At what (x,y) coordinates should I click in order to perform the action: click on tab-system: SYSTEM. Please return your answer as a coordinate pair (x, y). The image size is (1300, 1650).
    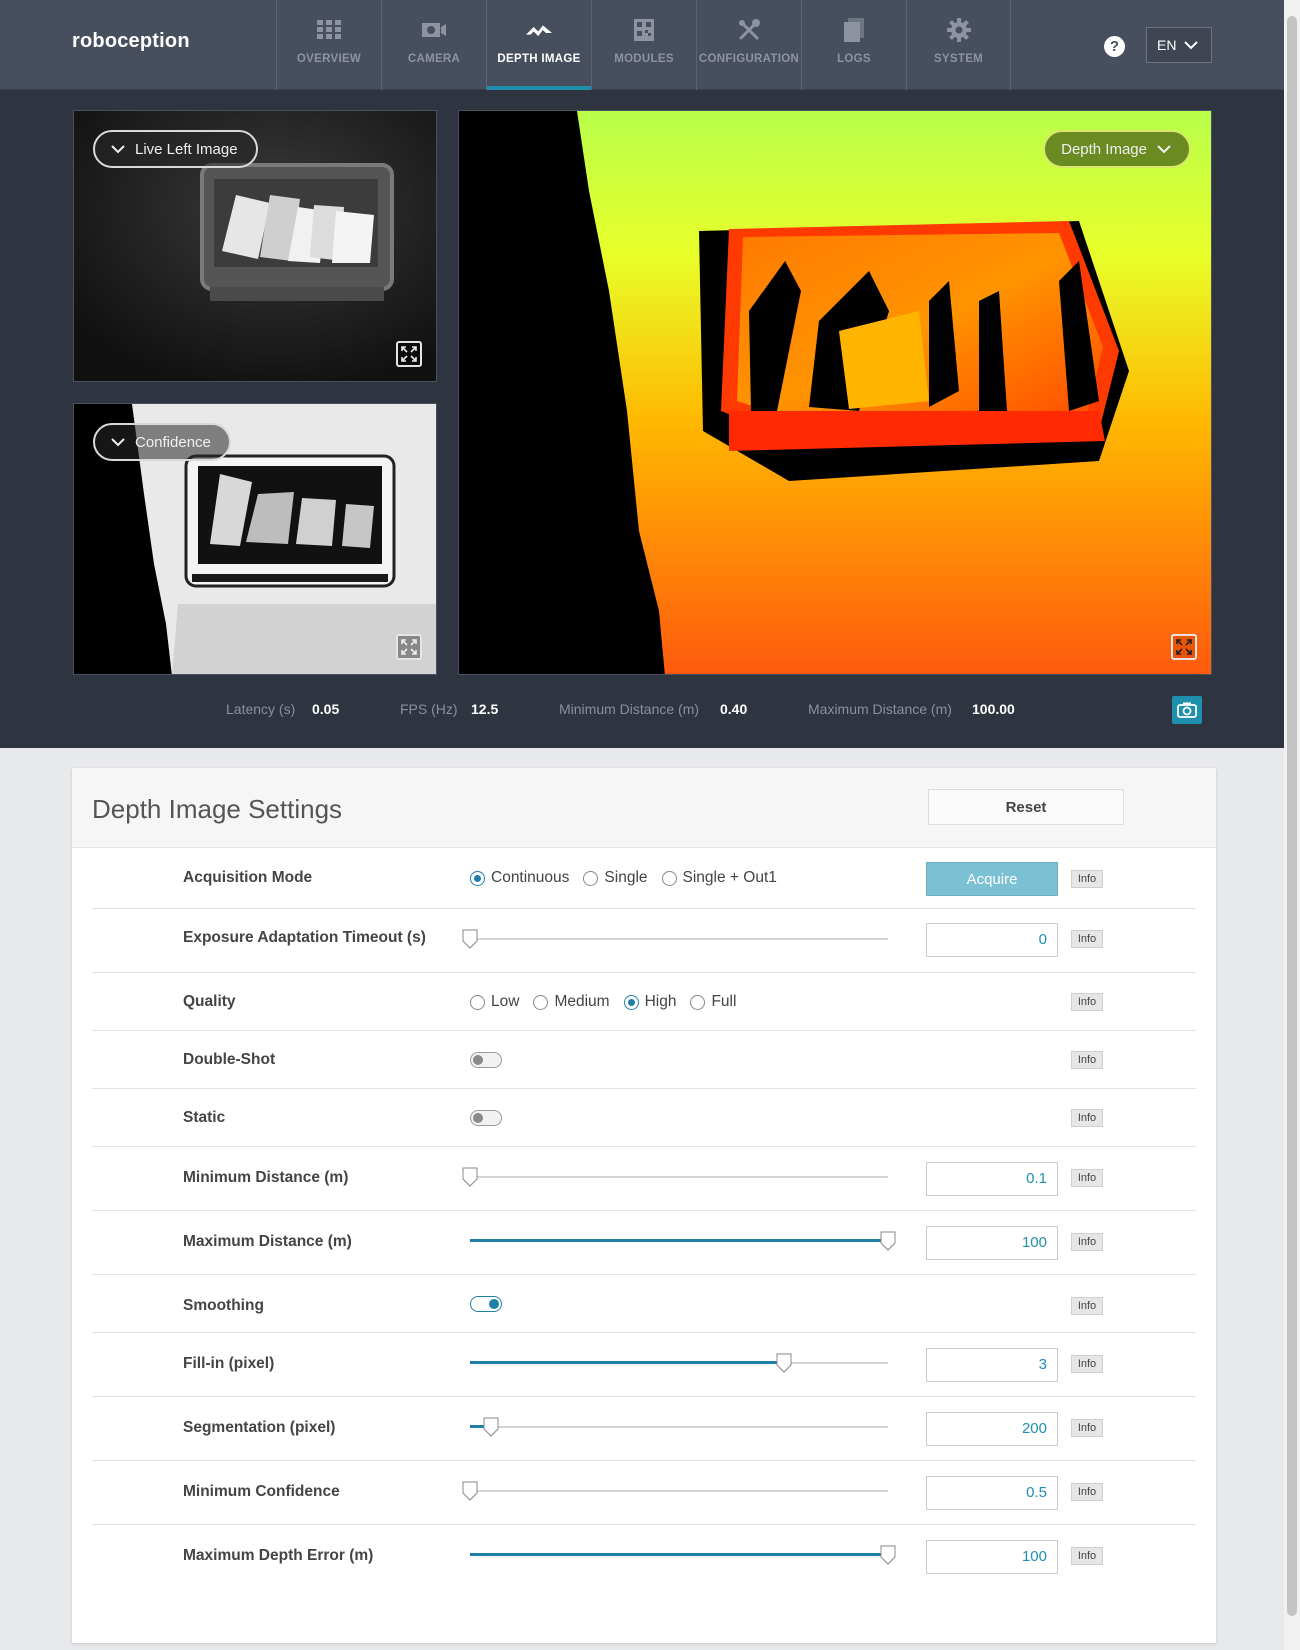
    Looking at the image, I should click on (958, 45).